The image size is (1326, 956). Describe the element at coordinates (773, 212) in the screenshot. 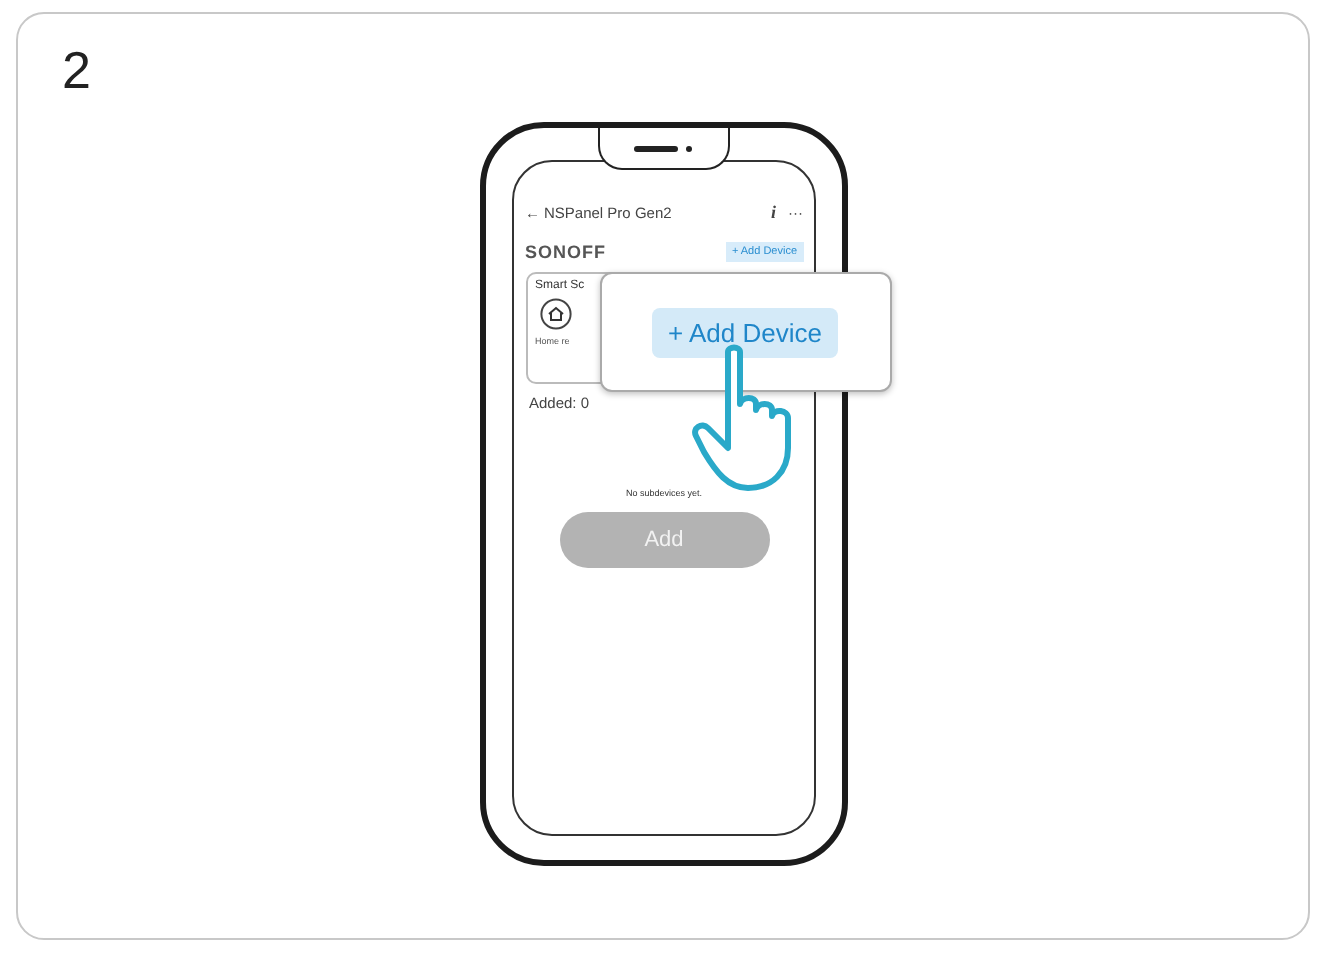

I see `info-button: i` at that location.